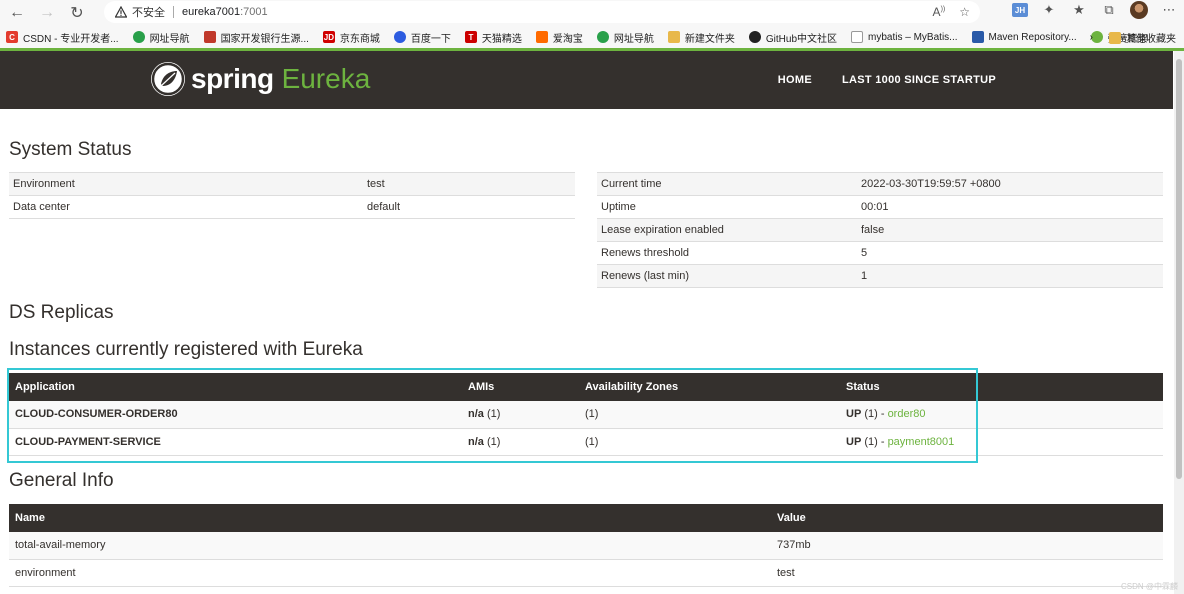 The height and width of the screenshot is (594, 1184). I want to click on bookmark-label: 京东商城, so click(359, 39).